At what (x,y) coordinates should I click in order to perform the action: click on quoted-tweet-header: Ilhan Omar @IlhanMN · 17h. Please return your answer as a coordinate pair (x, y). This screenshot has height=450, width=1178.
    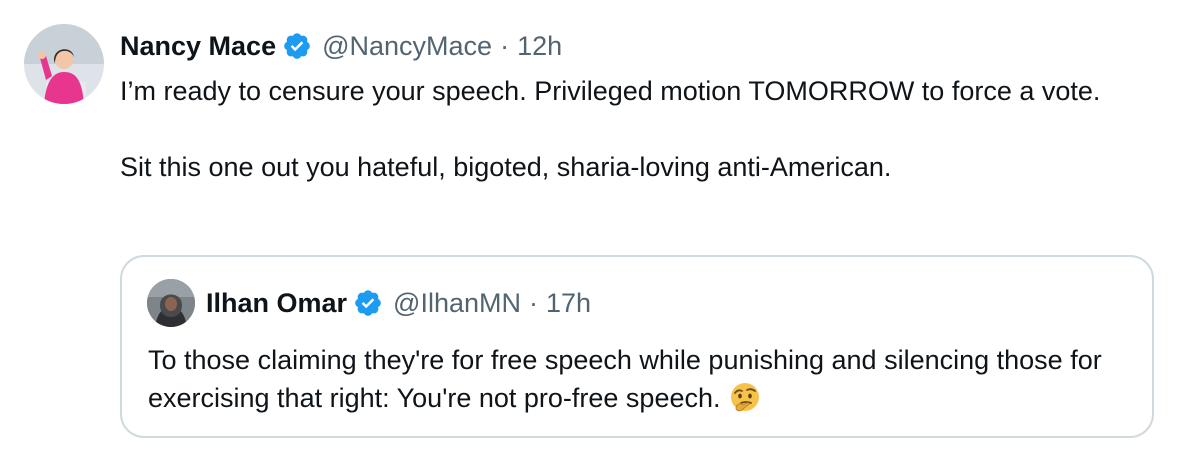
    Looking at the image, I should click on (398, 303).